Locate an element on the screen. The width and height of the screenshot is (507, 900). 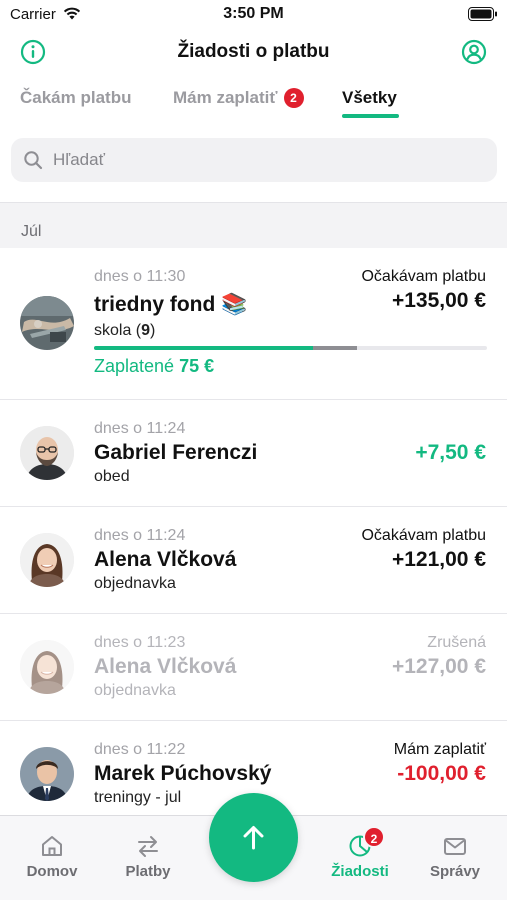
search-field: Hľadať is located at coordinates (254, 160).